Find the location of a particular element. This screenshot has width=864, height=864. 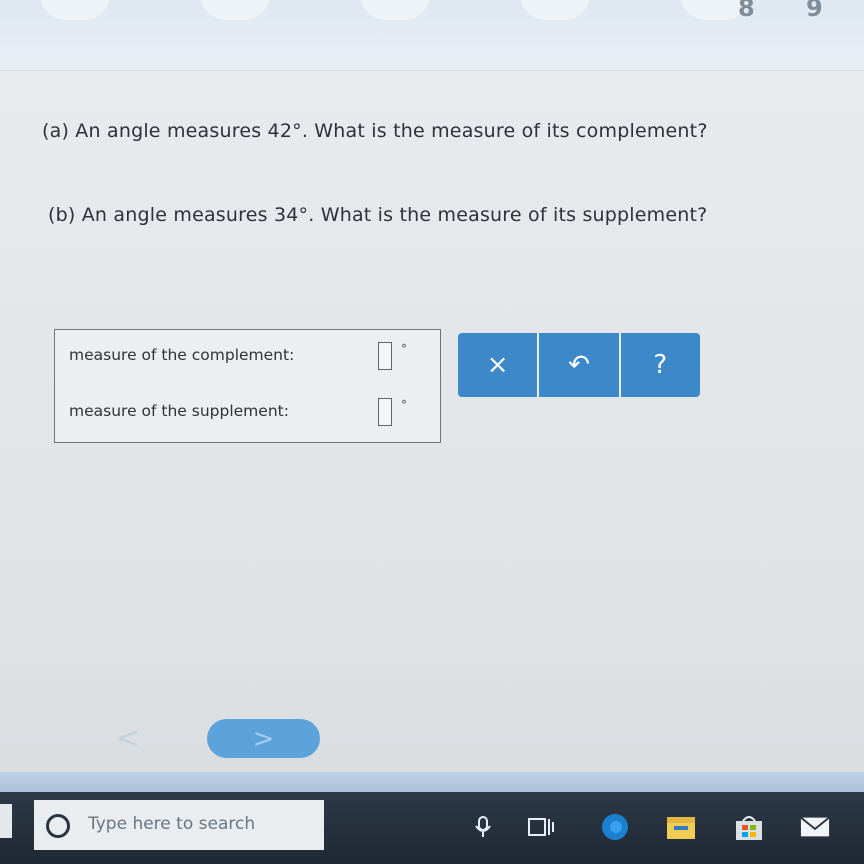

edge-icon is located at coordinates (615, 827).